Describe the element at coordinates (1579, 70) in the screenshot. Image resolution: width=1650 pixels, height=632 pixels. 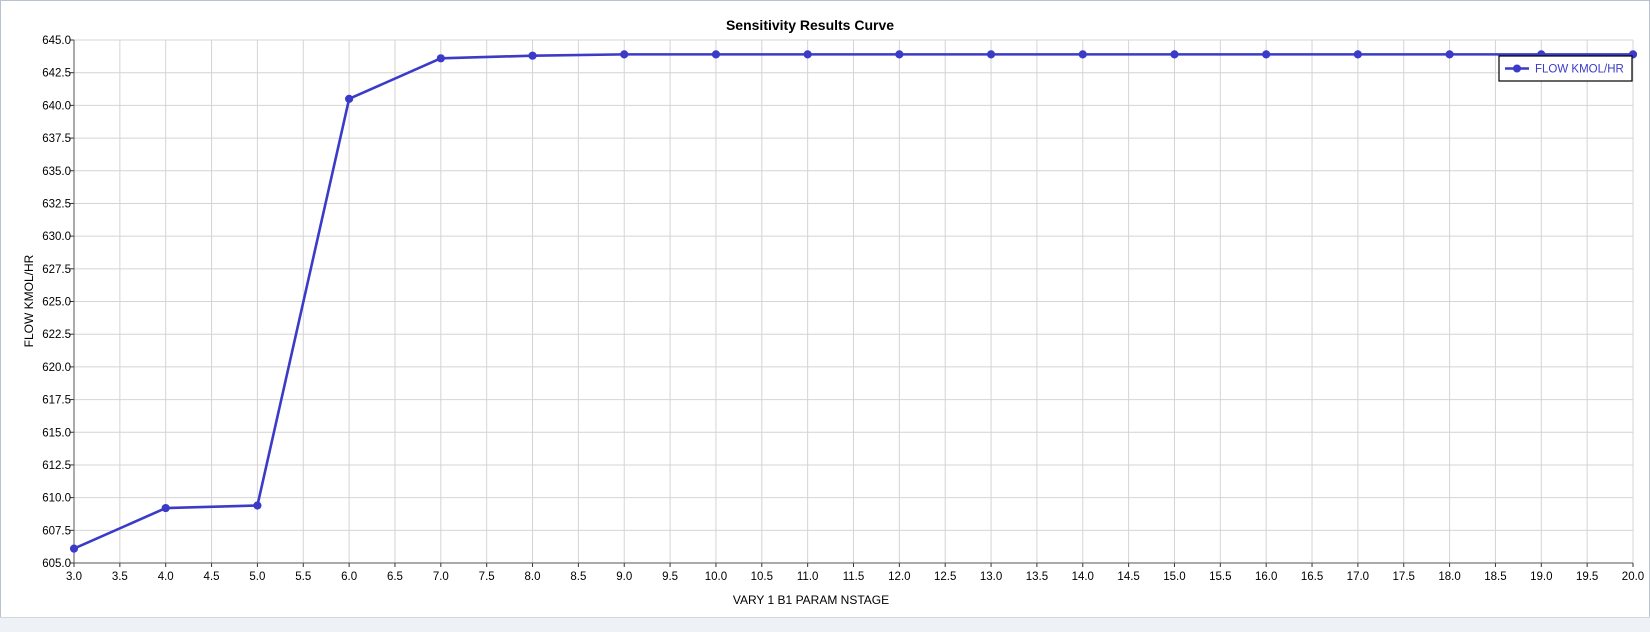
I see `legend-entry-label: FLOW KMOL/HR` at that location.